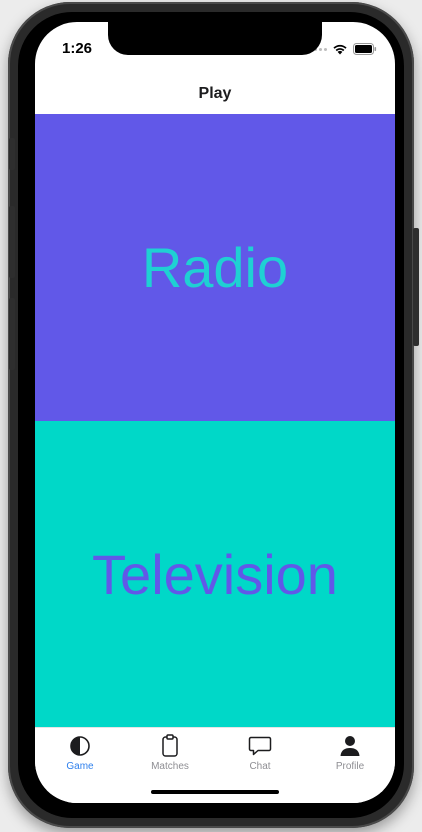 The height and width of the screenshot is (832, 422). What do you see at coordinates (12, 334) in the screenshot?
I see `volume-down-button` at bounding box center [12, 334].